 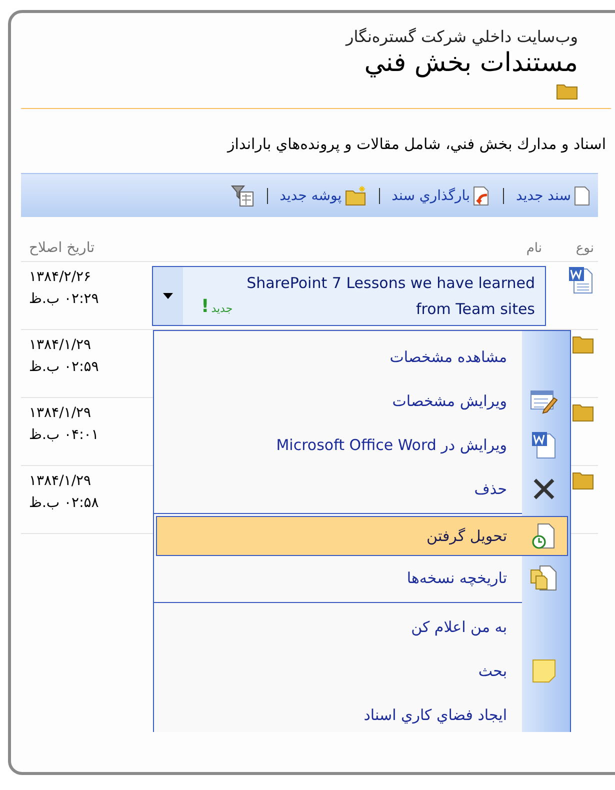 What do you see at coordinates (362, 489) in the screenshot?
I see `menu-item: حذف` at bounding box center [362, 489].